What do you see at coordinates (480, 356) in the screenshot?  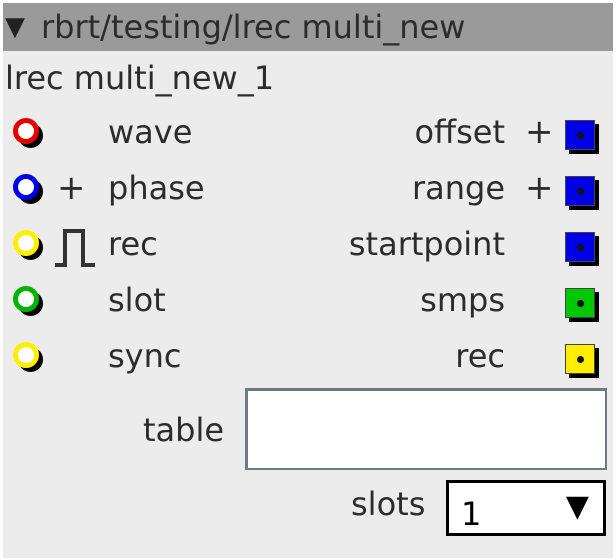 I see `output-label-rec: rec` at bounding box center [480, 356].